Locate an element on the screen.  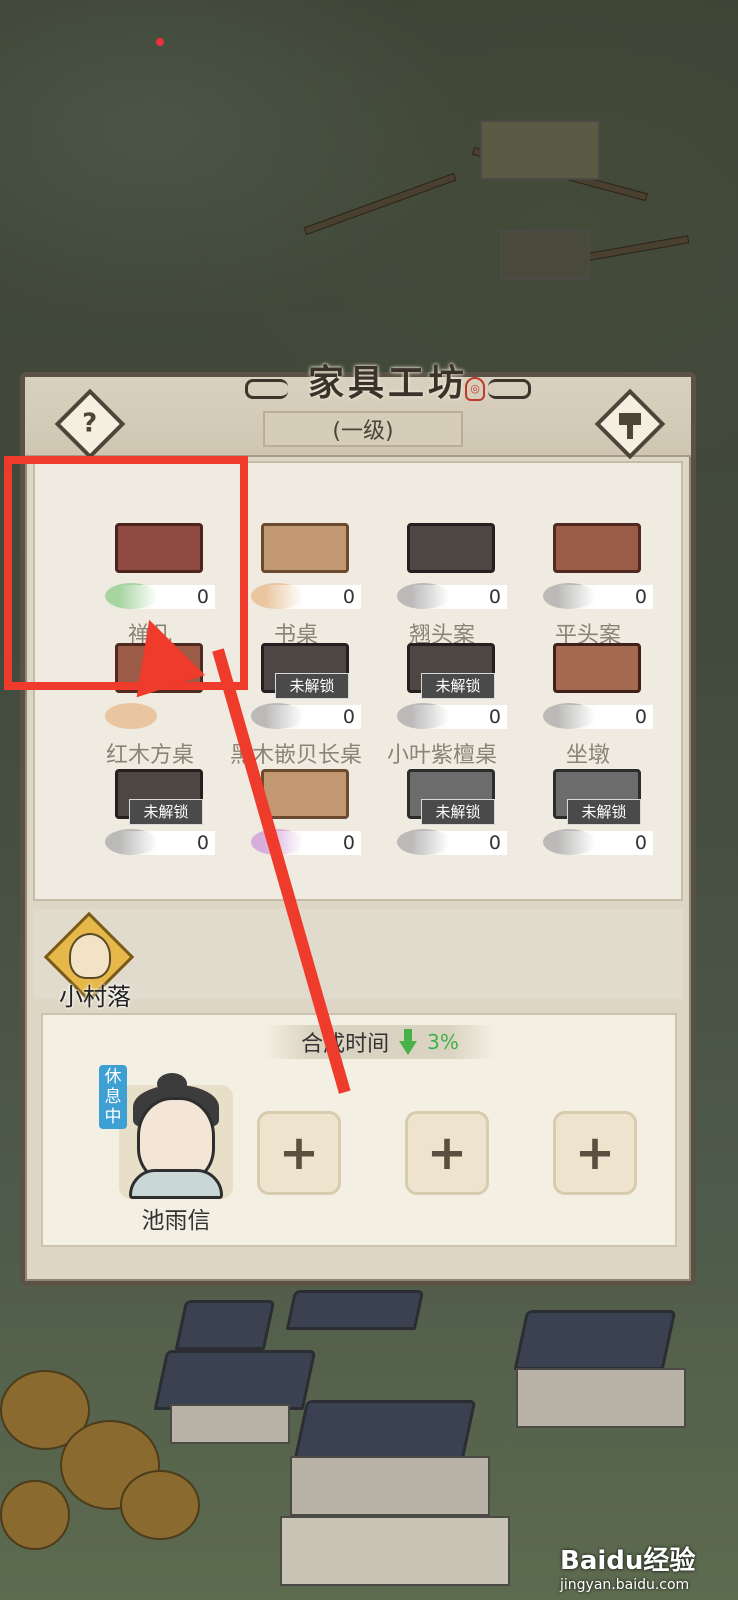
synthesis-time-label: 合成时间 is located at coordinates (345, 1044).